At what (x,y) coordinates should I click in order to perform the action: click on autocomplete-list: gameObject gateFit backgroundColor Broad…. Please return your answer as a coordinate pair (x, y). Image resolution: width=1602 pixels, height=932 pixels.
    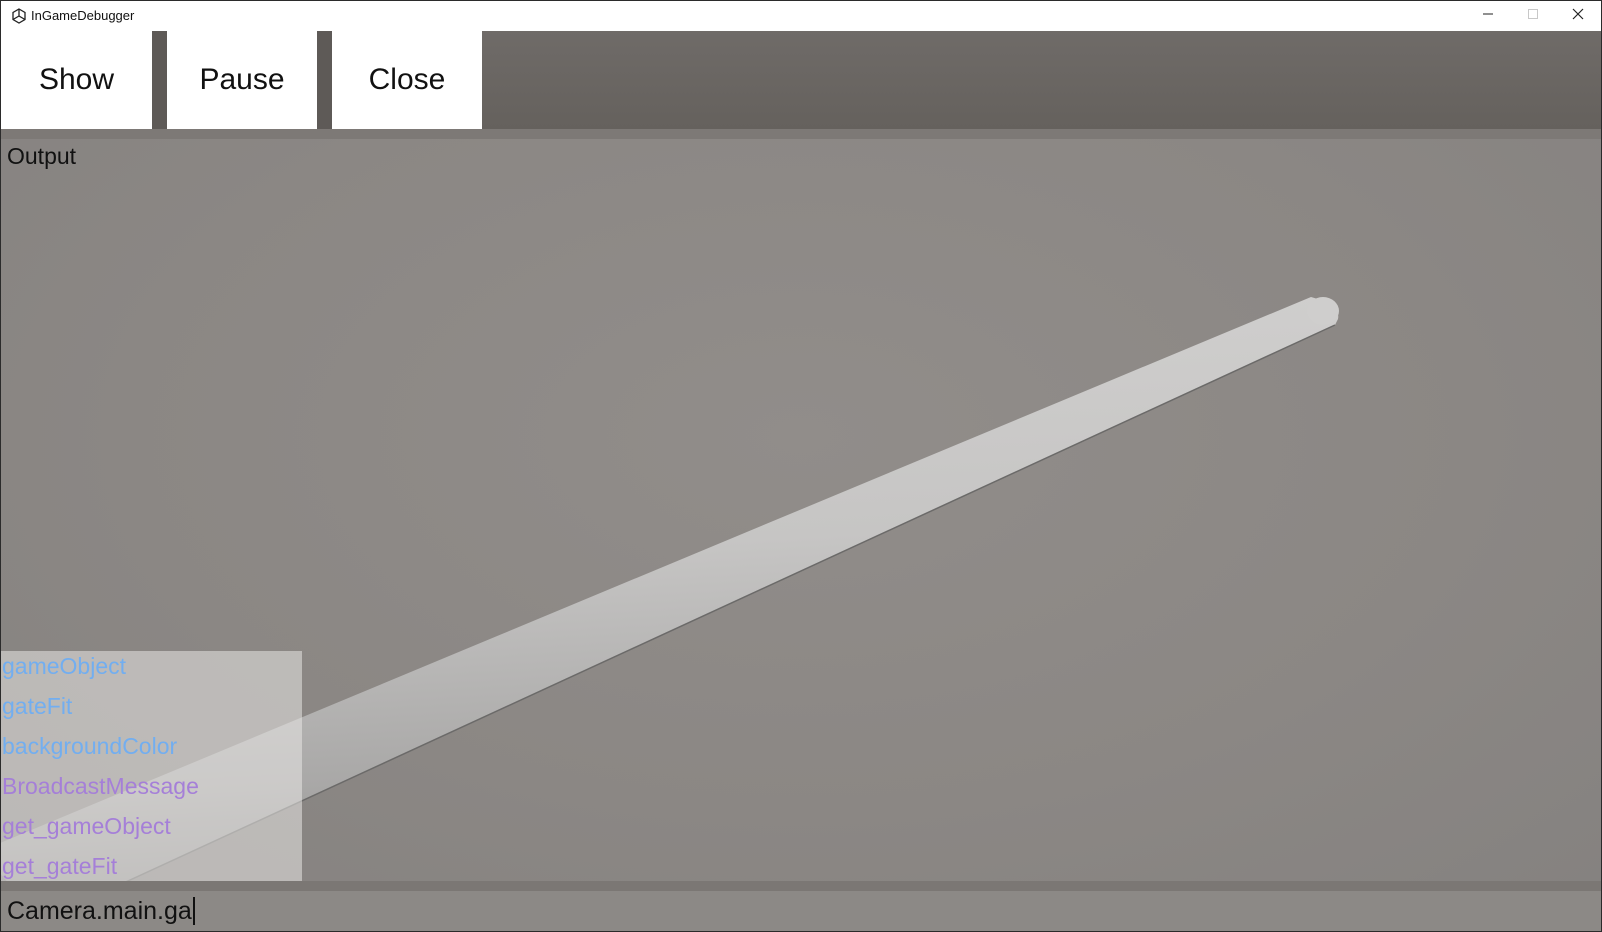
    Looking at the image, I should click on (151, 771).